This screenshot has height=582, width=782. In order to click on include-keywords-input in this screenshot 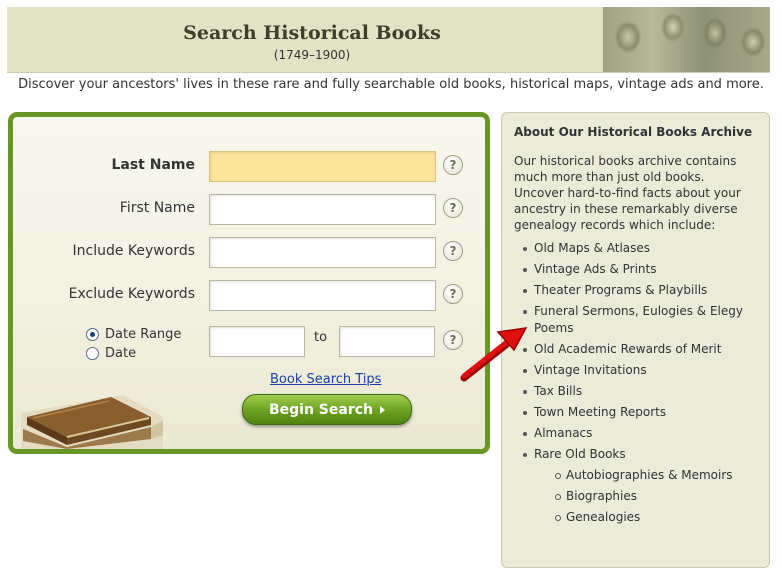, I will do `click(322, 252)`.